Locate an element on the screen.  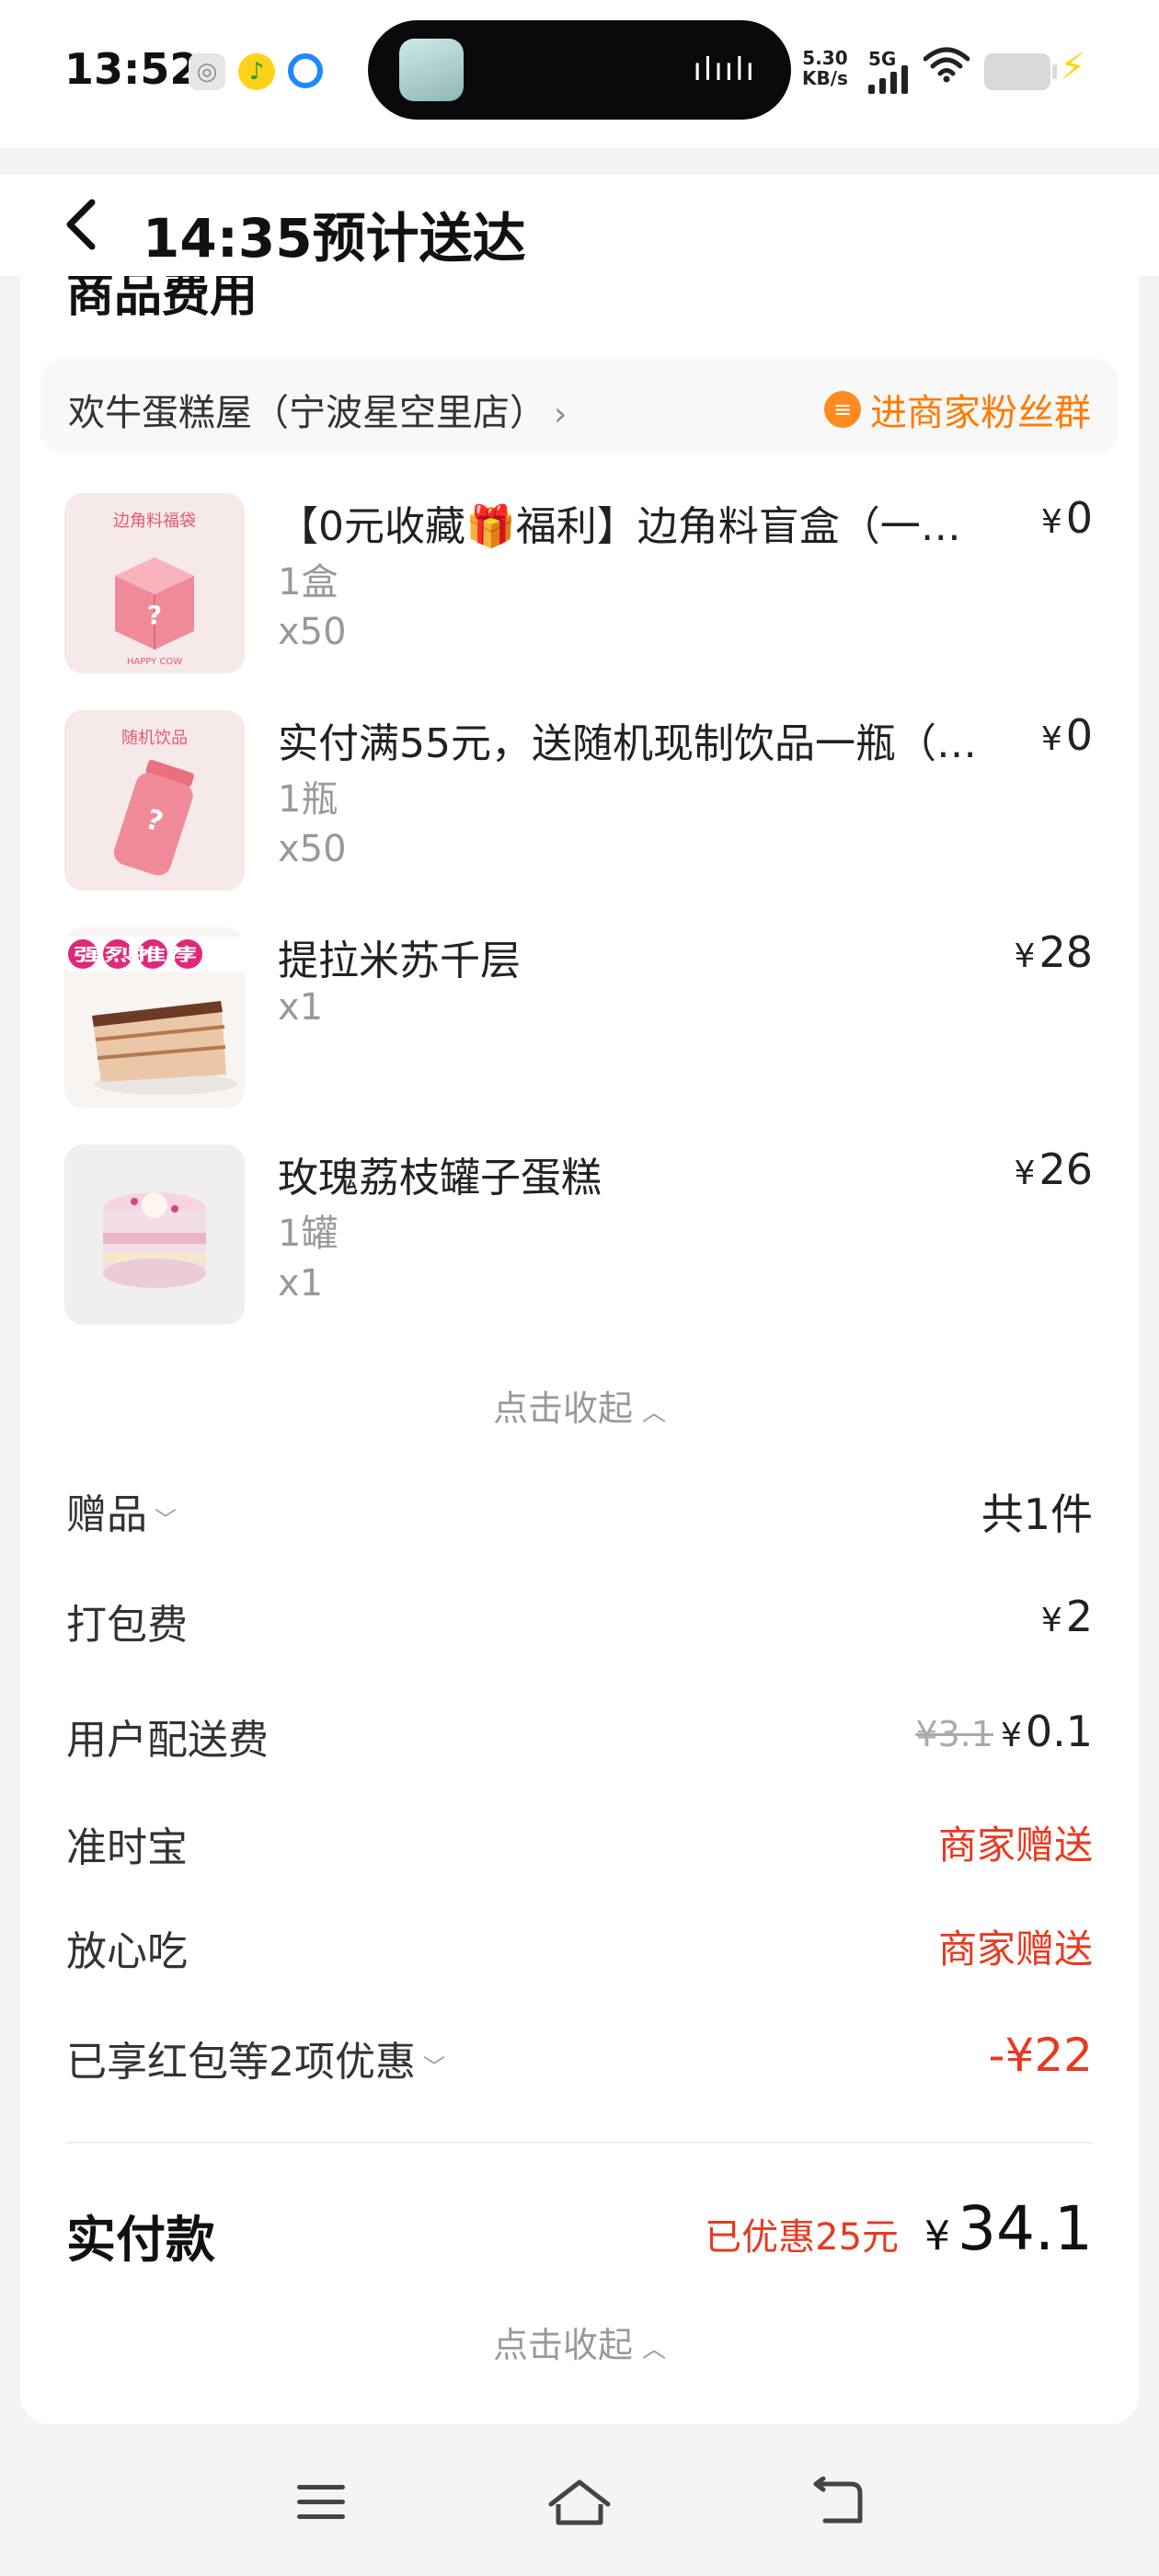
ontime-label: 准时宝 is located at coordinates (127, 1847).